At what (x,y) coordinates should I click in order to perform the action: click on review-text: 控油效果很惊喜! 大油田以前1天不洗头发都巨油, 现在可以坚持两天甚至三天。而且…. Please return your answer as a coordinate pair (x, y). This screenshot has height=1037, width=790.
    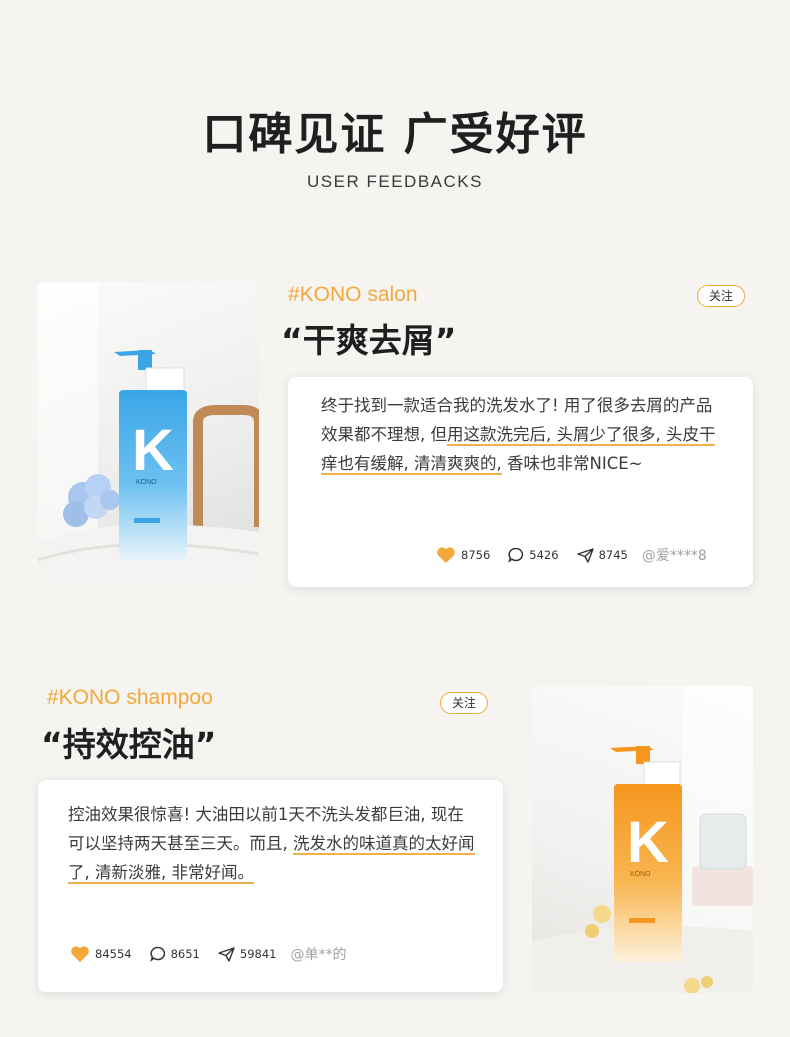
    Looking at the image, I should click on (271, 844).